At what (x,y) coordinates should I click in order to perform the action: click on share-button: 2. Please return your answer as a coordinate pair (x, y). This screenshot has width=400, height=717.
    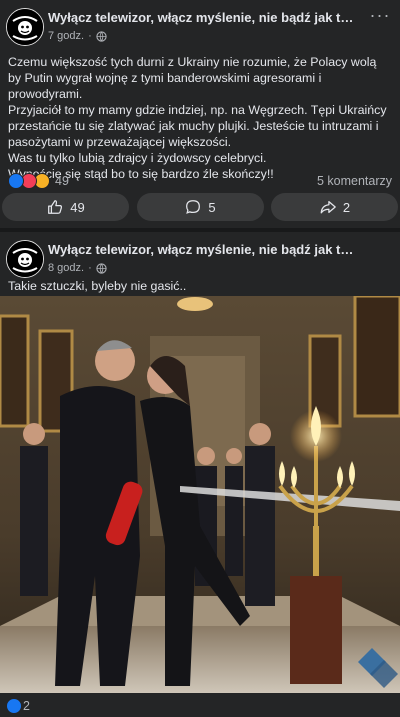
    Looking at the image, I should click on (334, 207).